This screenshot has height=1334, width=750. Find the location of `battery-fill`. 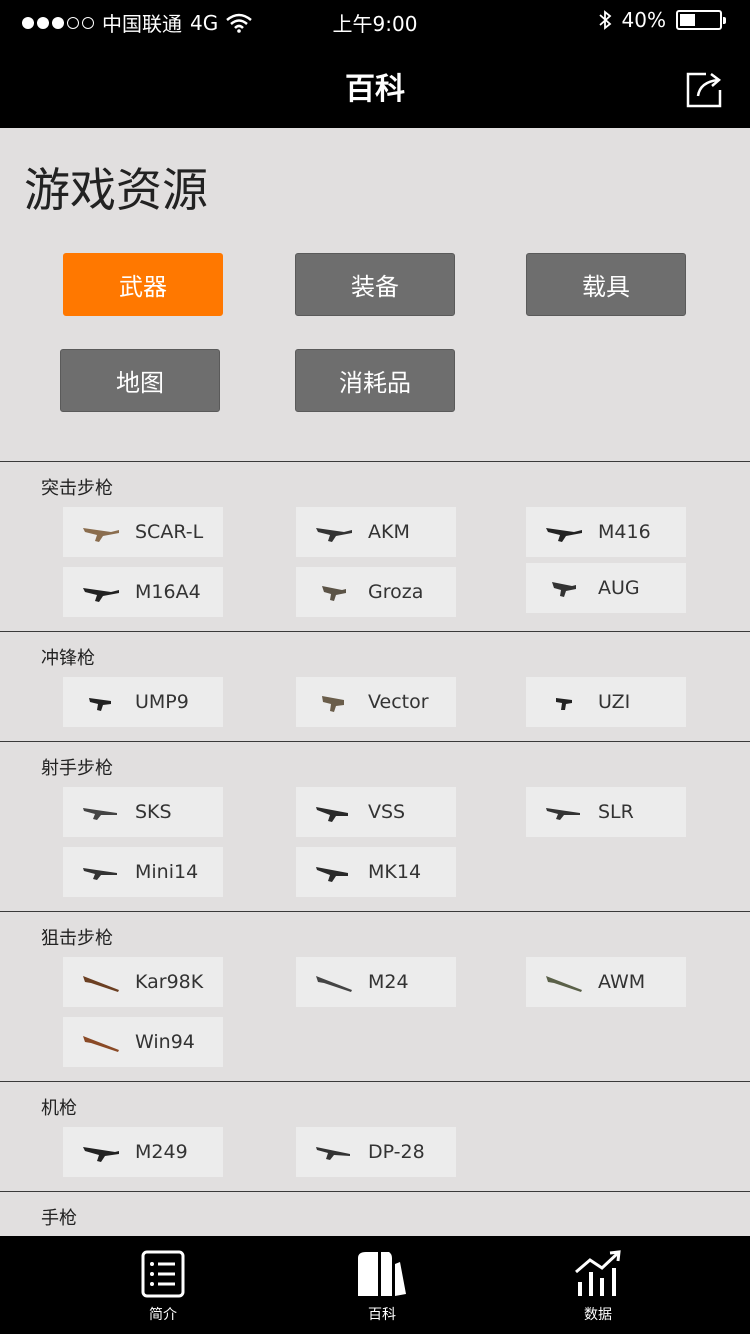

battery-fill is located at coordinates (688, 20).